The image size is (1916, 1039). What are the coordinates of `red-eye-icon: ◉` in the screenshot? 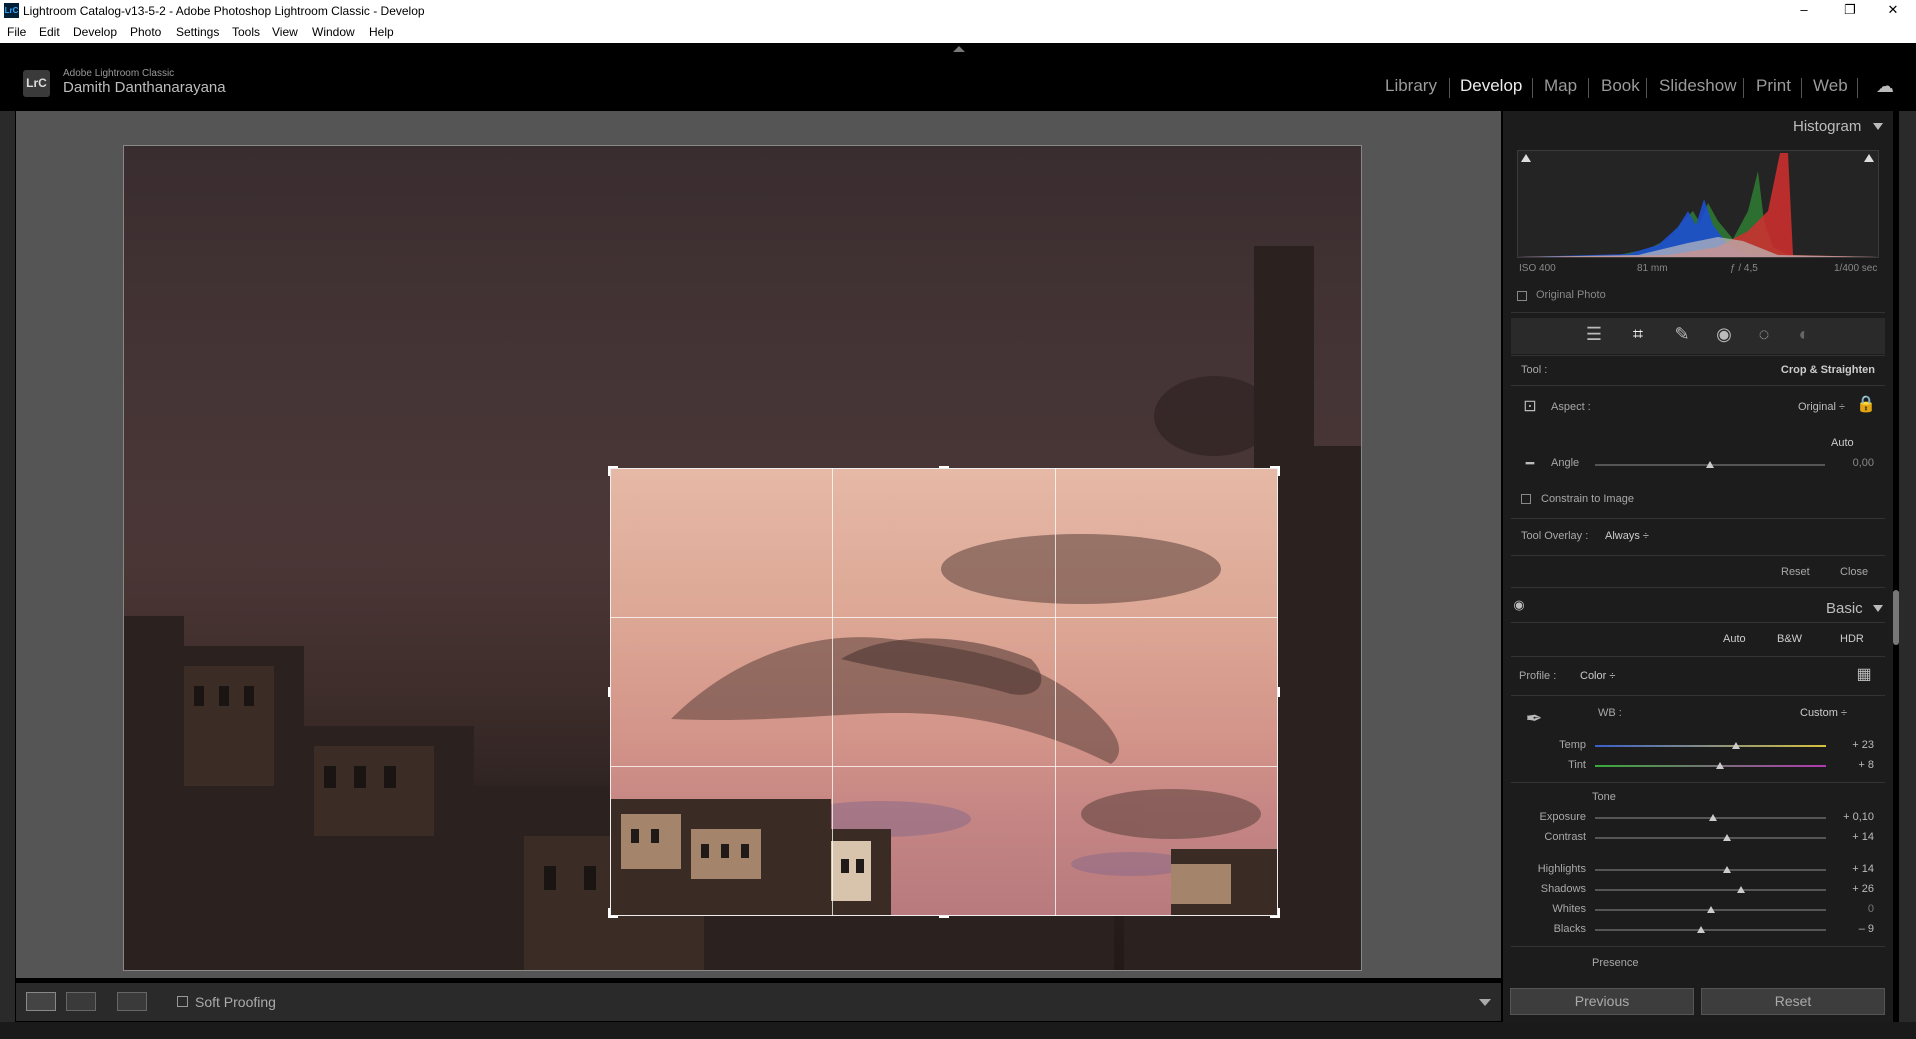 It's located at (1724, 334).